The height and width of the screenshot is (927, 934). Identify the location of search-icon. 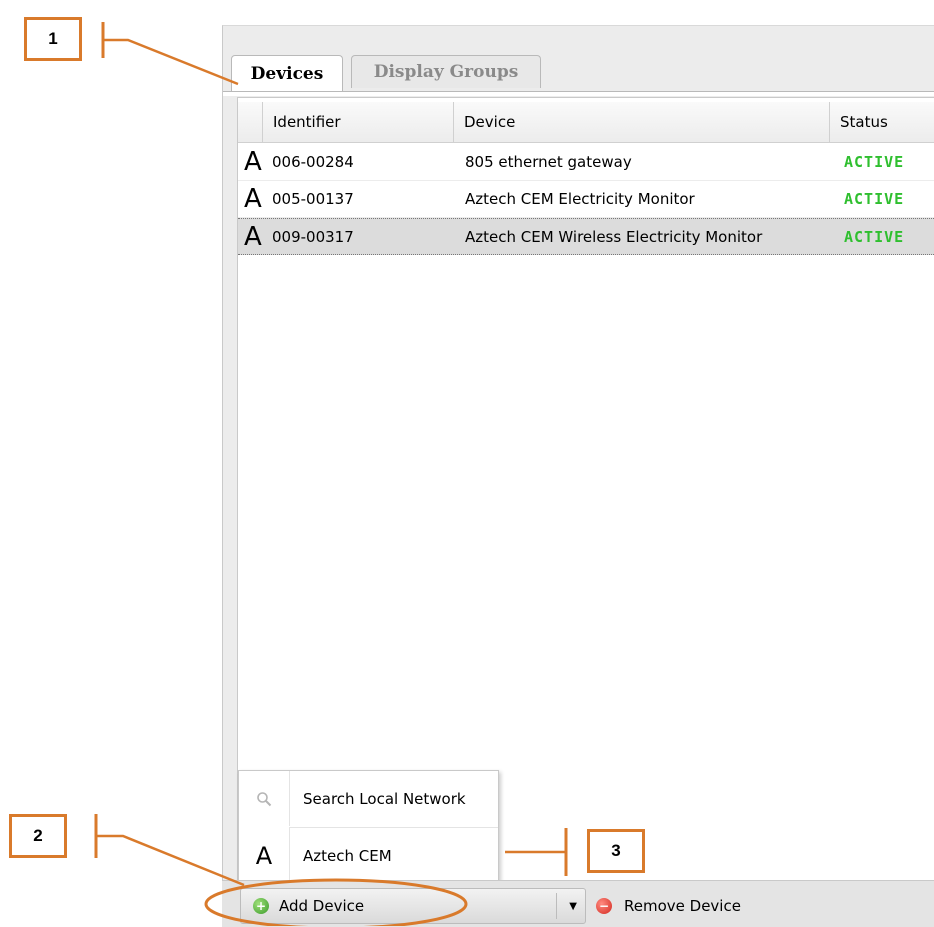
(264, 798).